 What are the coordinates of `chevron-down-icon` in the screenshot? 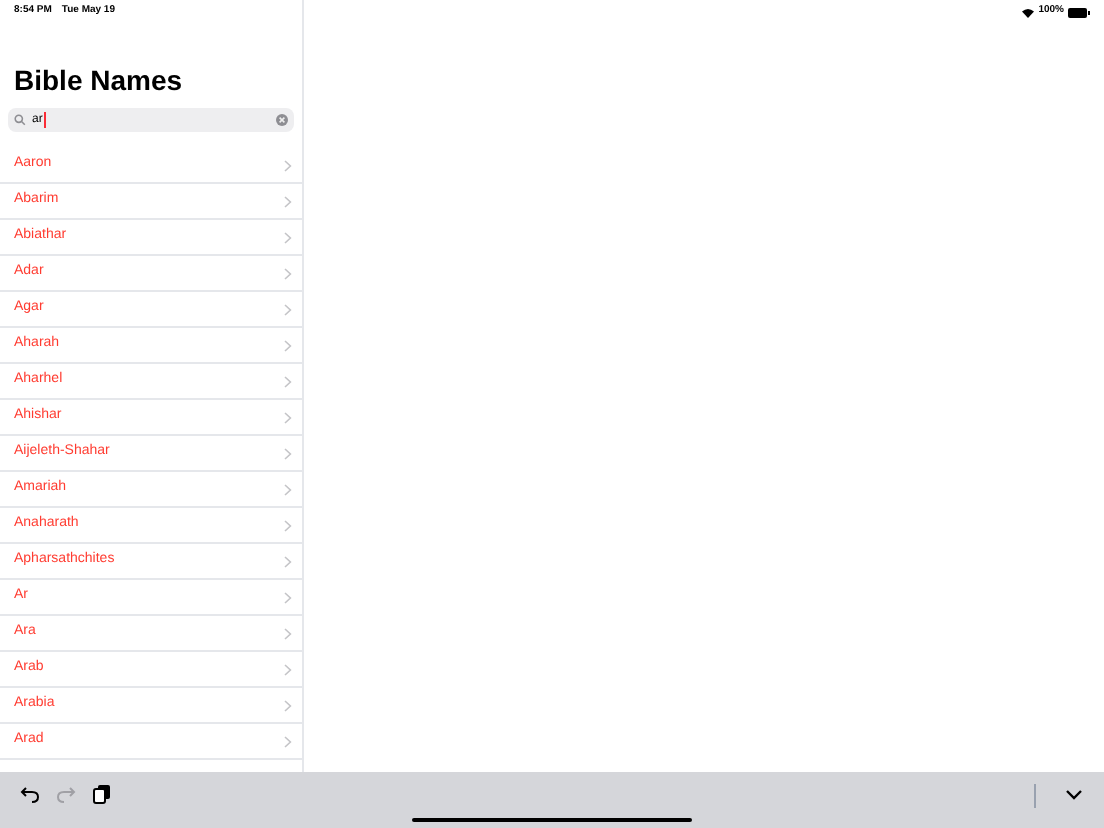 It's located at (1074, 794).